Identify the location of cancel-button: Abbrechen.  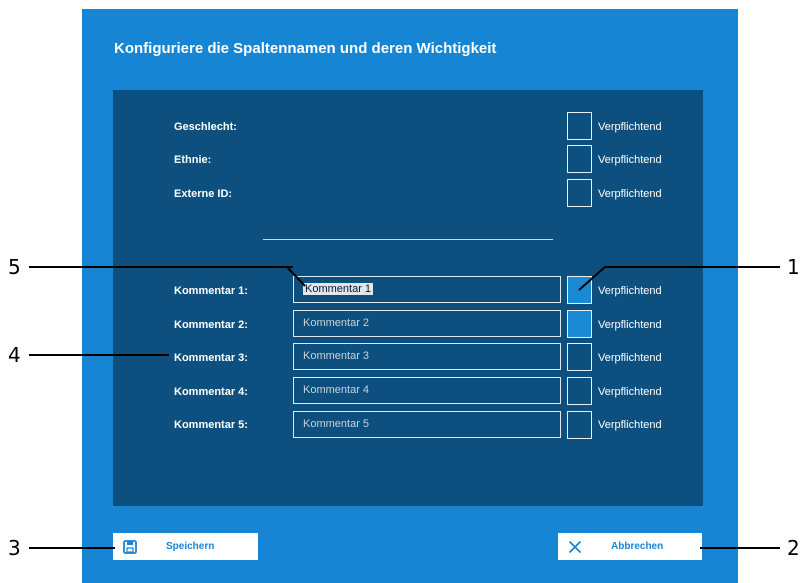
(630, 546).